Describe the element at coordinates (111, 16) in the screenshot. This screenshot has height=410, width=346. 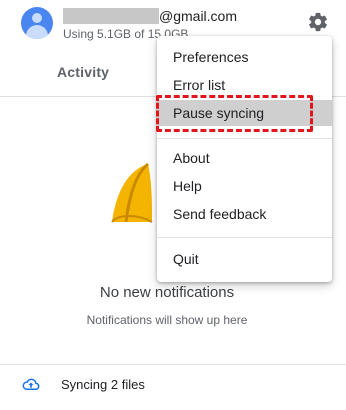
I see `email-redaction` at that location.